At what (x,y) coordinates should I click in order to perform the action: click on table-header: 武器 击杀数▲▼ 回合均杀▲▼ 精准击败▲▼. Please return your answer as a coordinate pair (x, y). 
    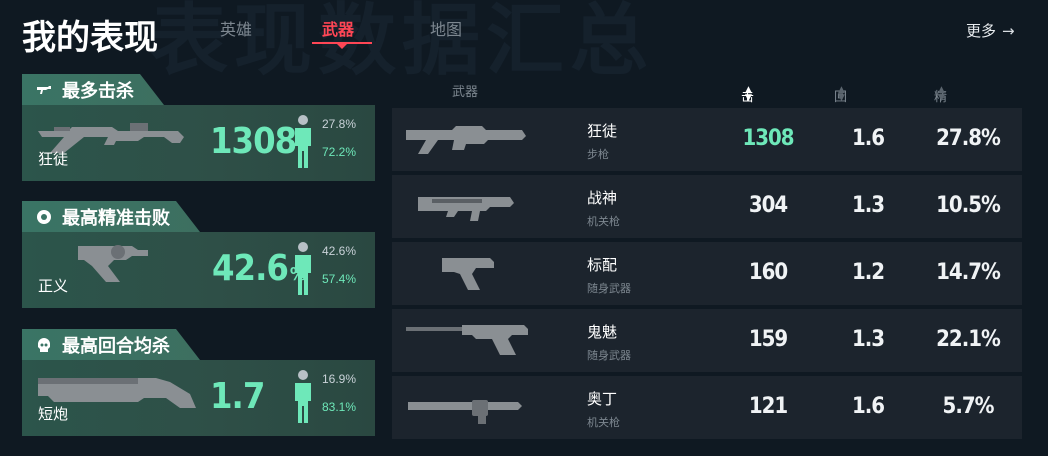
    Looking at the image, I should click on (707, 119).